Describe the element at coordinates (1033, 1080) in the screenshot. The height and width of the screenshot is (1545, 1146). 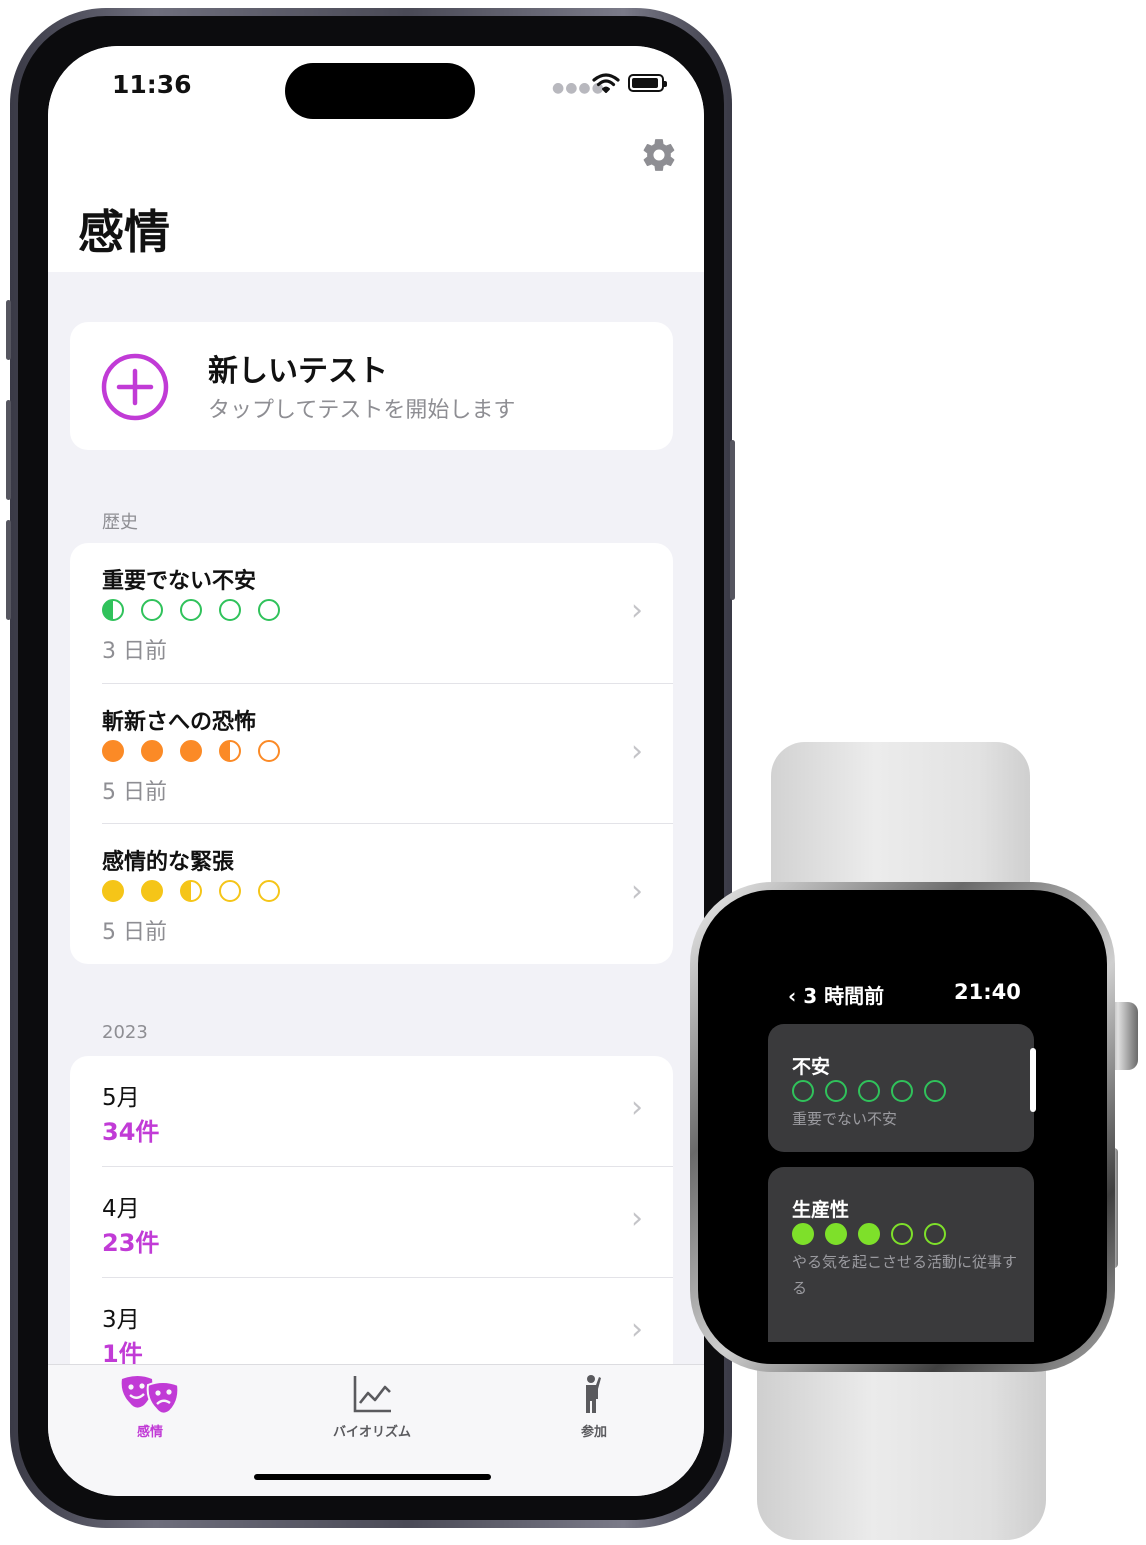
I see `scroll-indicator` at that location.